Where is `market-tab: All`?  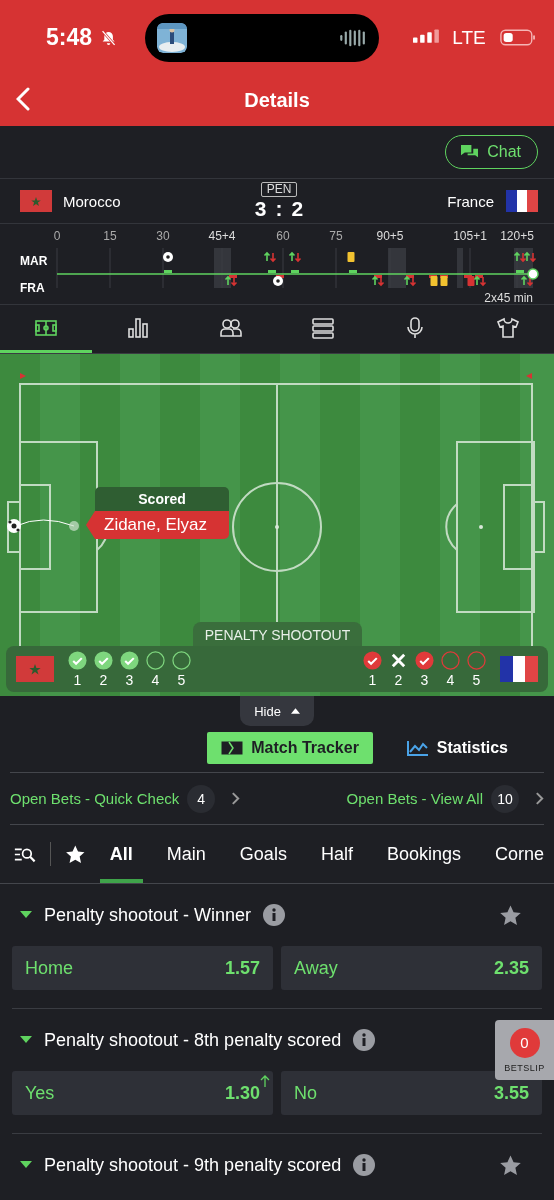 market-tab: All is located at coordinates (121, 854).